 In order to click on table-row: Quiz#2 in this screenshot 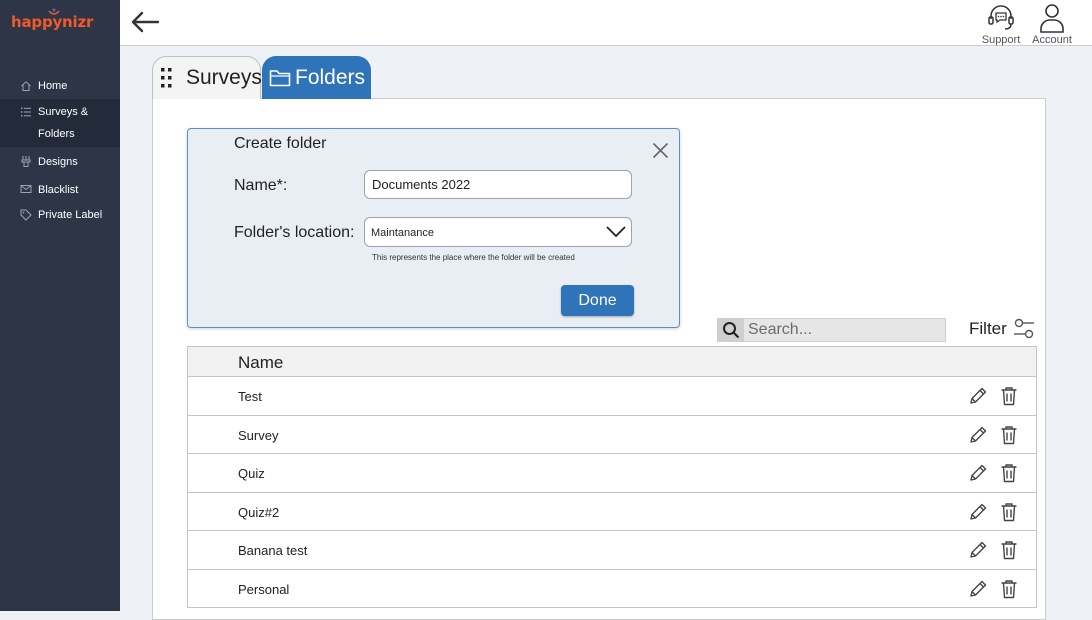, I will do `click(612, 511)`.